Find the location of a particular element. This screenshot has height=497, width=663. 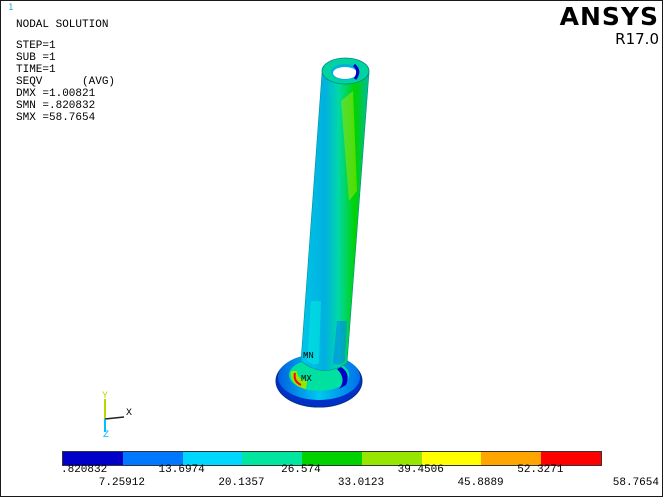

z-axis-label: Z is located at coordinates (106, 434).